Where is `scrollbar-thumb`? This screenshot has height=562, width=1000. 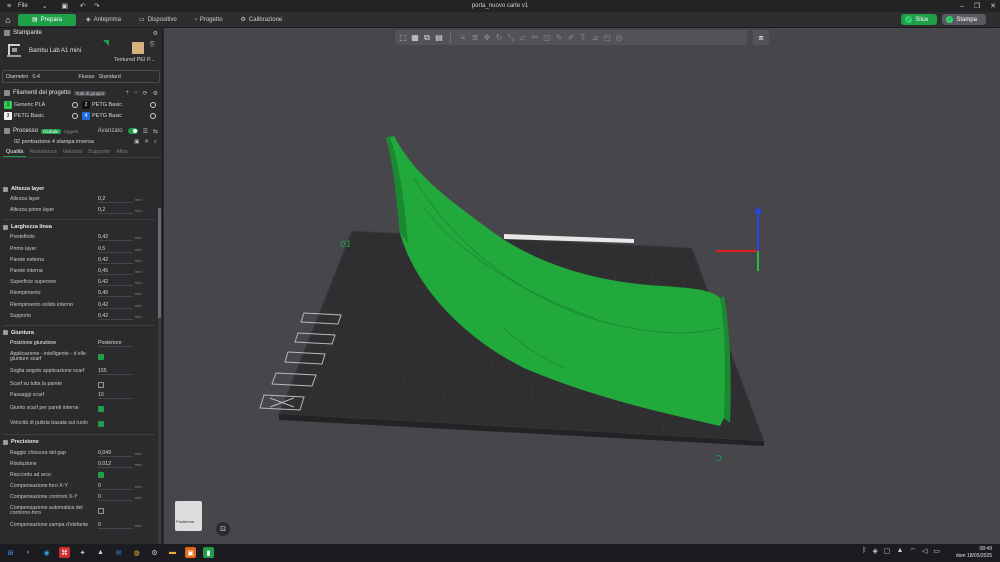
scrollbar-thumb is located at coordinates (159, 263).